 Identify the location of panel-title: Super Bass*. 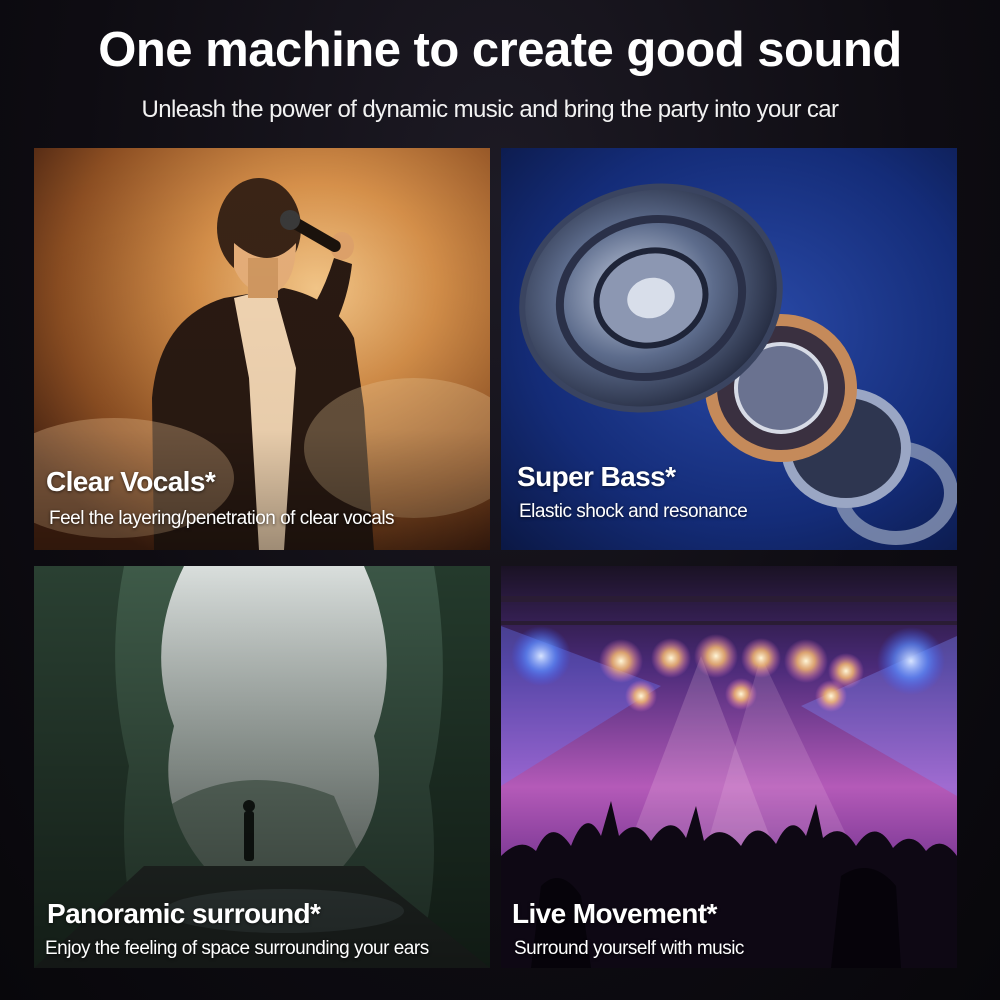
(596, 476).